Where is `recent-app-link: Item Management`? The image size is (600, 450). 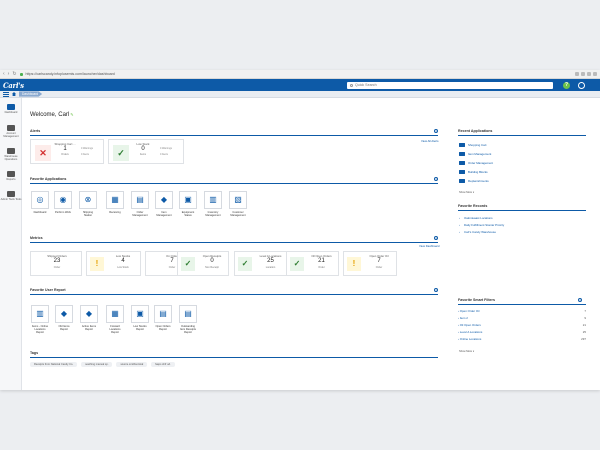
recent-app-link: Item Management is located at coordinates (479, 154).